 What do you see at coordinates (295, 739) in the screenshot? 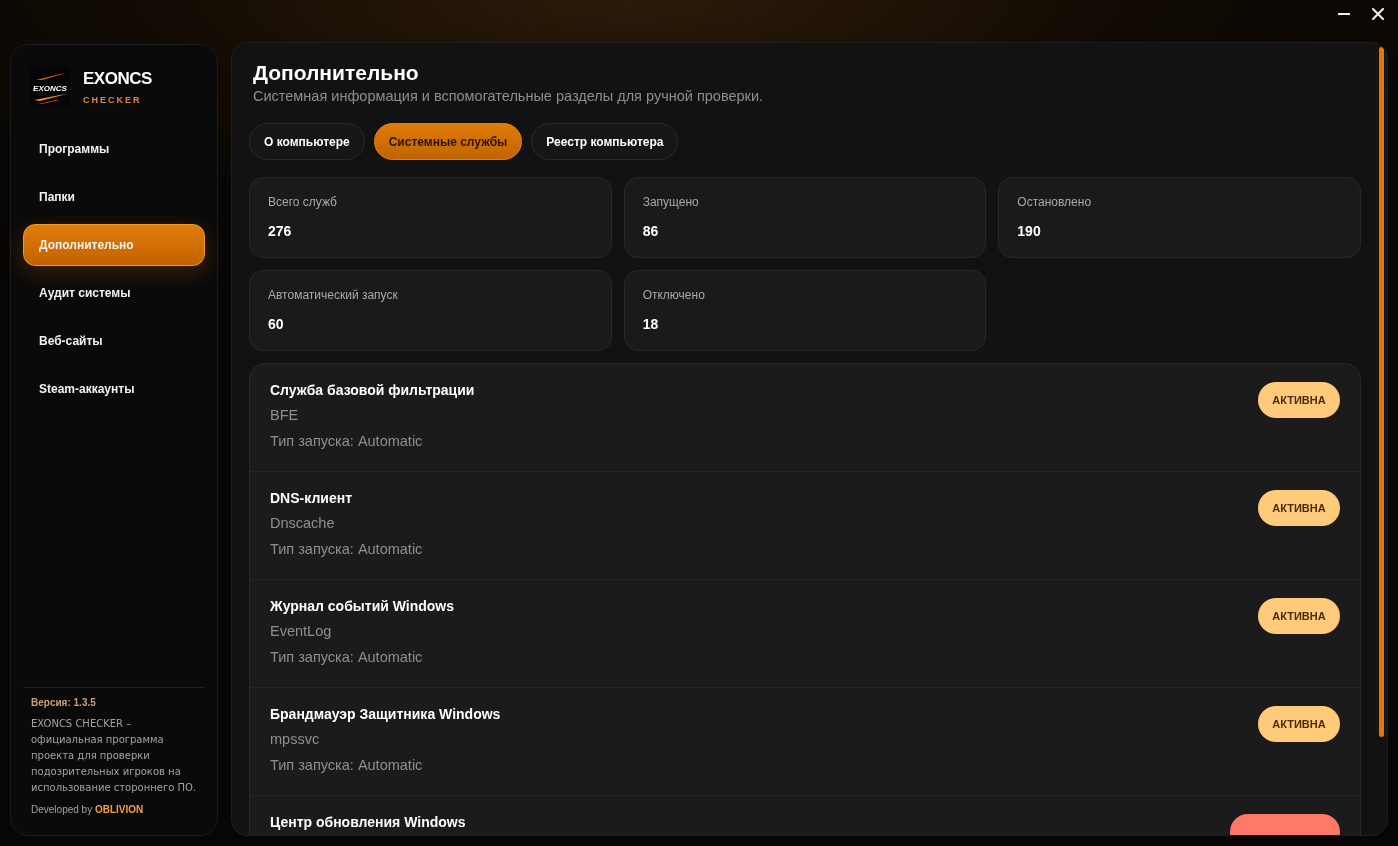
I see `service-id: mpssvc` at bounding box center [295, 739].